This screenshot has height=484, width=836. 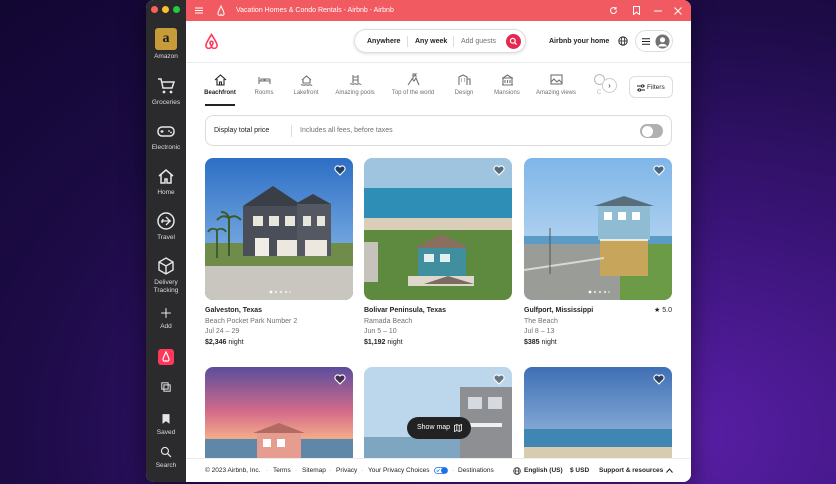 What do you see at coordinates (380, 331) in the screenshot?
I see `listing-dates: Jun 5 – 10` at bounding box center [380, 331].